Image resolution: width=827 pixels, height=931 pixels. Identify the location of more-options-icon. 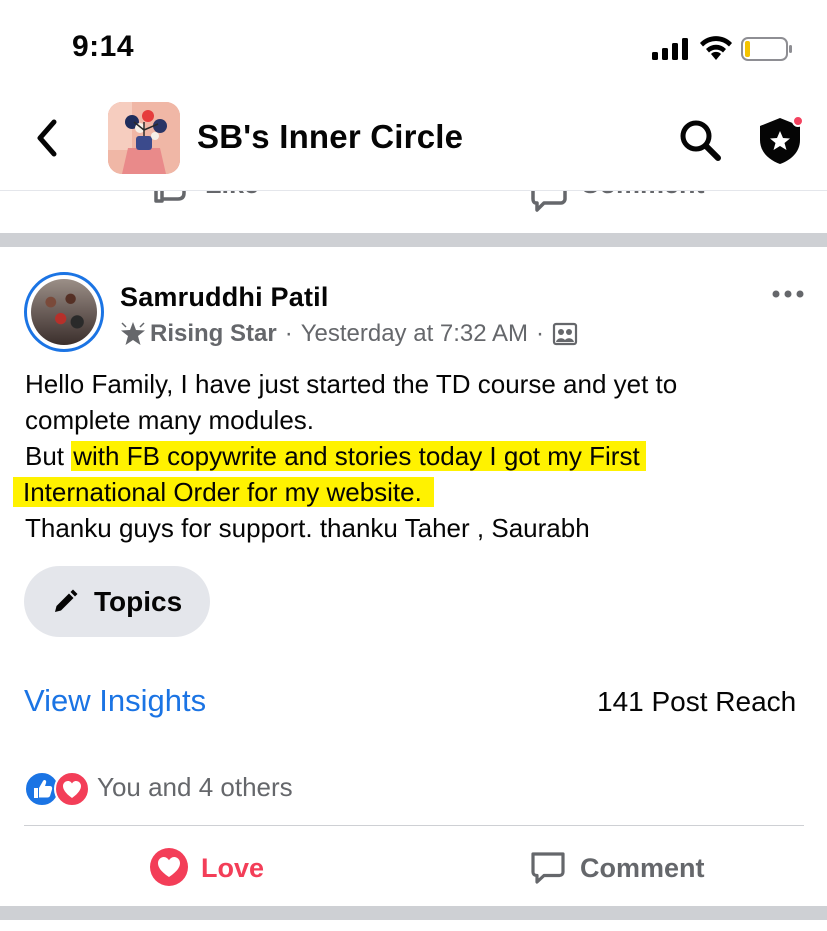
(788, 294).